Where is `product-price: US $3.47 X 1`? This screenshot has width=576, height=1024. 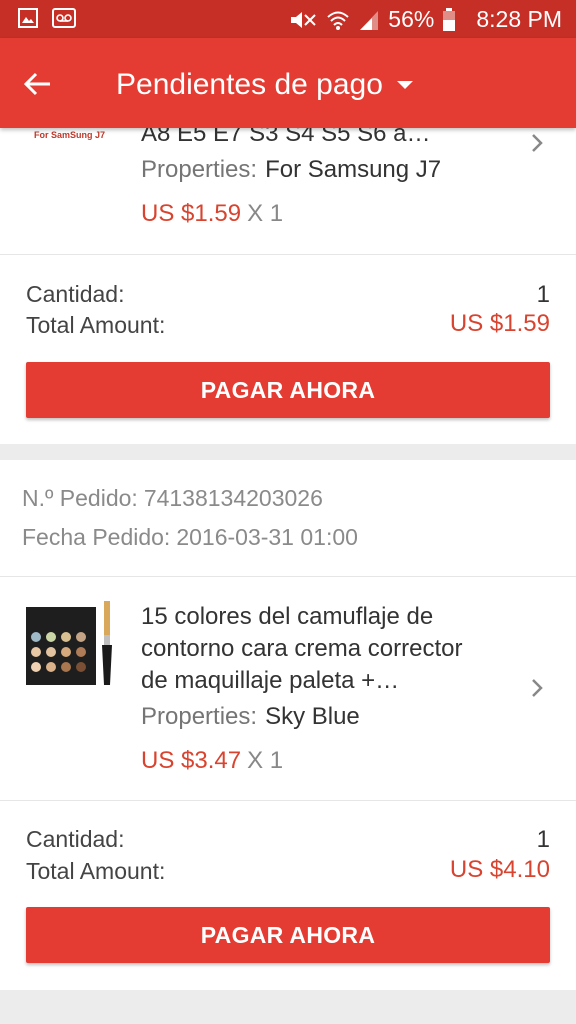
product-price: US $3.47 X 1 is located at coordinates (212, 761).